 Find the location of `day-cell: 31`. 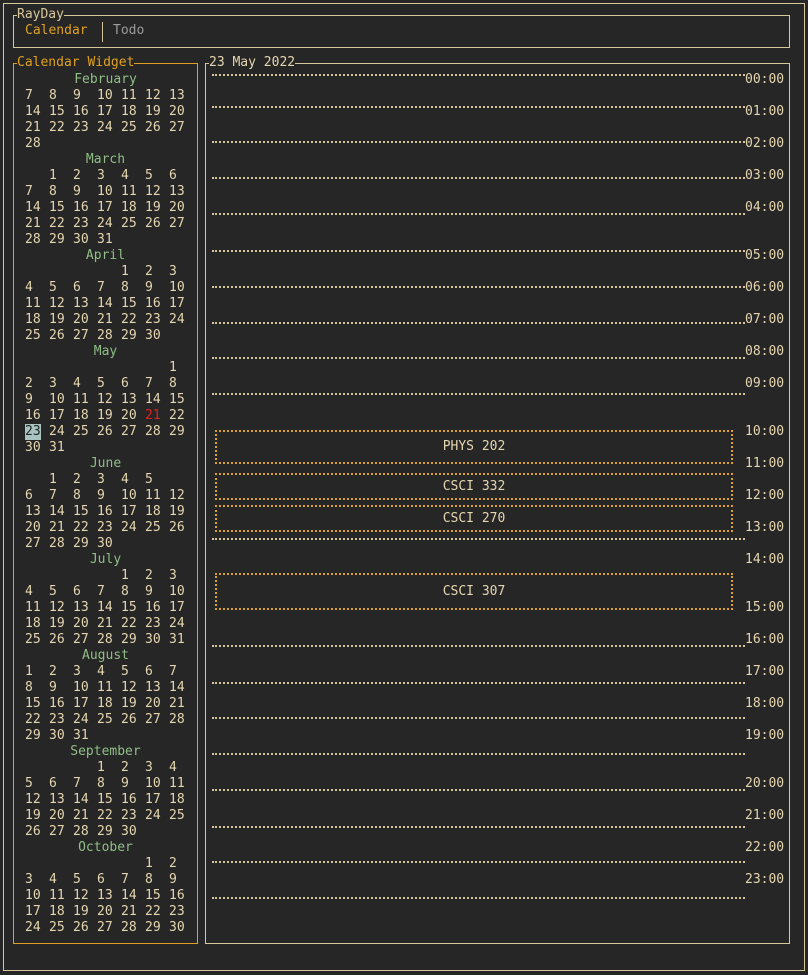

day-cell: 31 is located at coordinates (57, 448).